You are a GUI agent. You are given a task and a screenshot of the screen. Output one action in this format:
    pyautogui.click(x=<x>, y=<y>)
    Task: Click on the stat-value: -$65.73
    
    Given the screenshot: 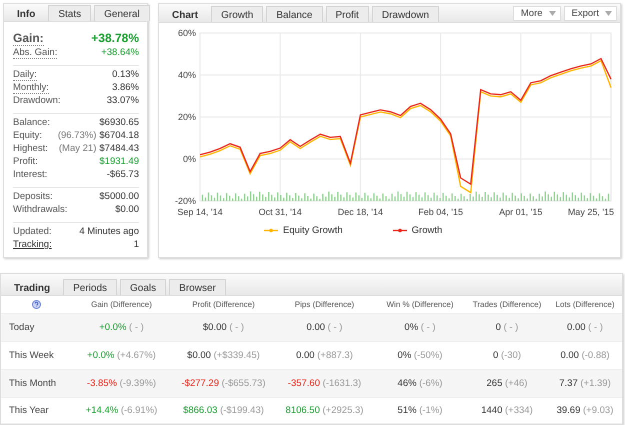 What is the action you would take?
    pyautogui.click(x=122, y=174)
    